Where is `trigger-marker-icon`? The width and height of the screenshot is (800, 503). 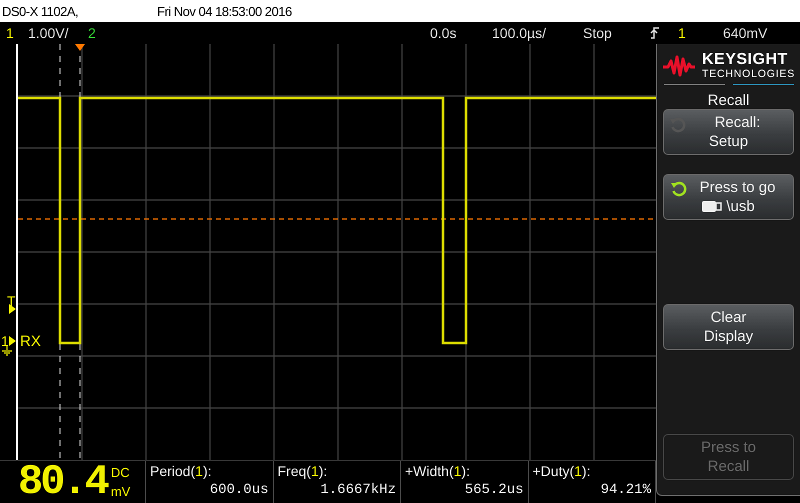
trigger-marker-icon is located at coordinates (12, 309).